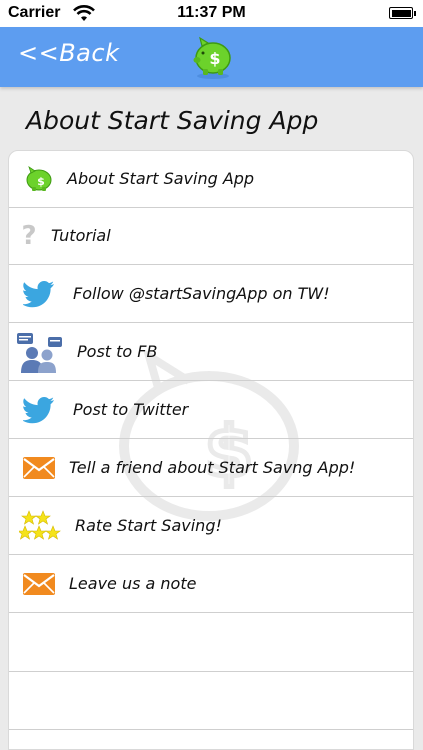  What do you see at coordinates (211, 584) in the screenshot?
I see `menu-item-leave-note: Leave us a note` at bounding box center [211, 584].